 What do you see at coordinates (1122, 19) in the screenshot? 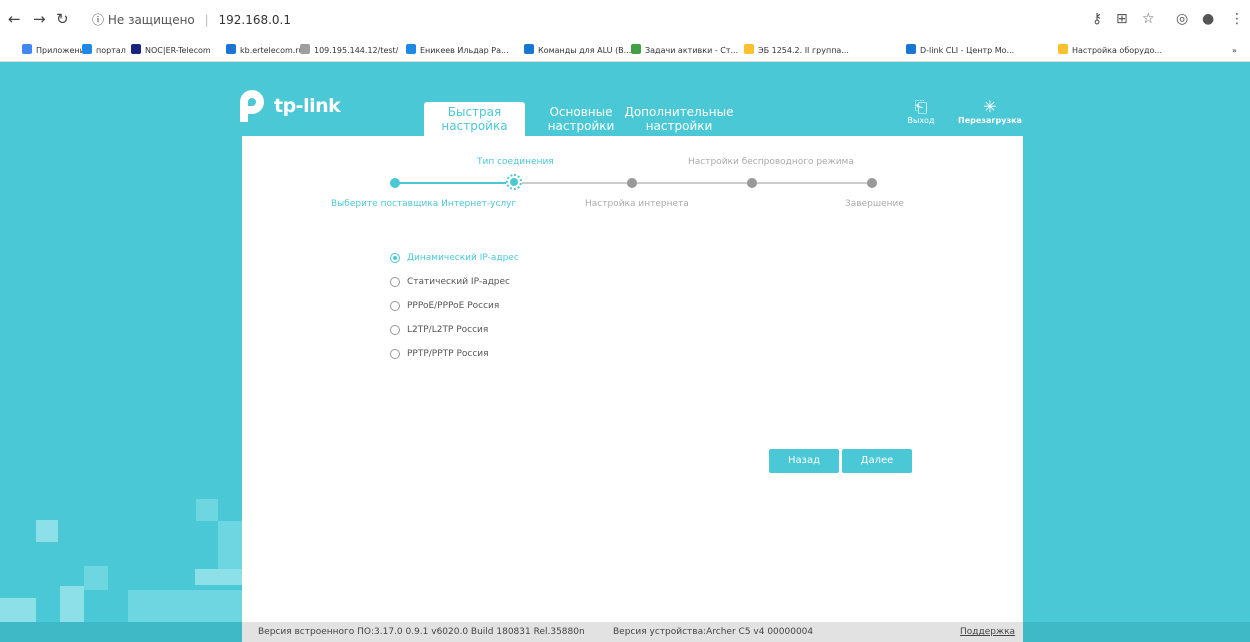
I see `translate-icon: ⊞` at bounding box center [1122, 19].